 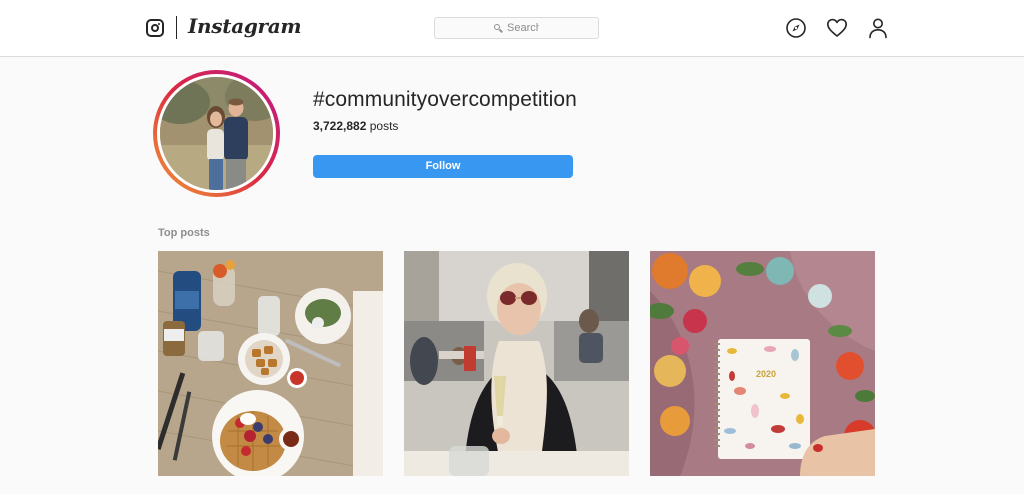 I want to click on planner-year-text: 2020, so click(x=766, y=374).